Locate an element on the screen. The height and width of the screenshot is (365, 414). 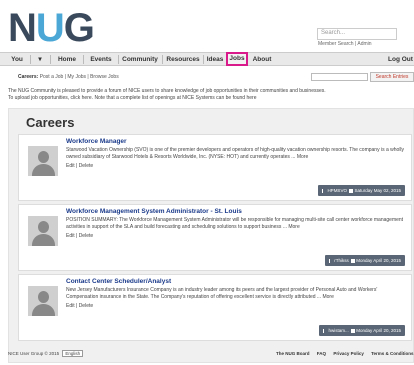
careers-label: Careers: is located at coordinates (28, 77).